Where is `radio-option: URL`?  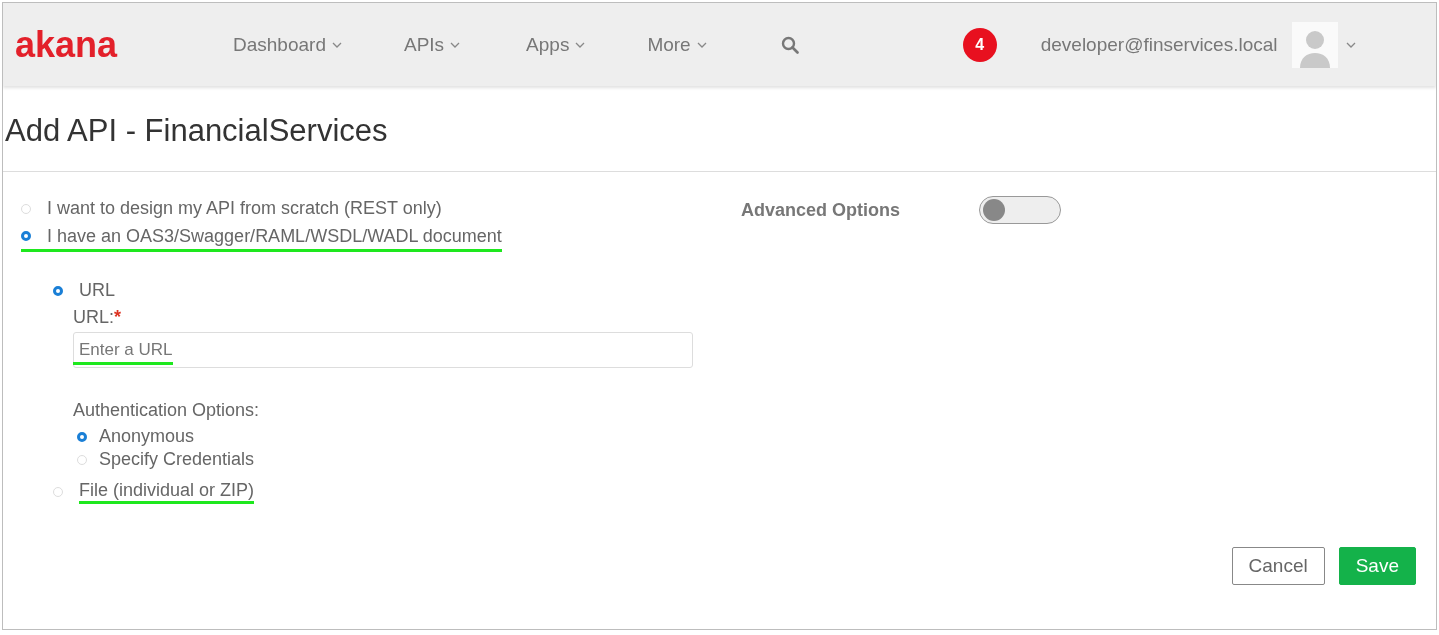 radio-option: URL is located at coordinates (84, 290).